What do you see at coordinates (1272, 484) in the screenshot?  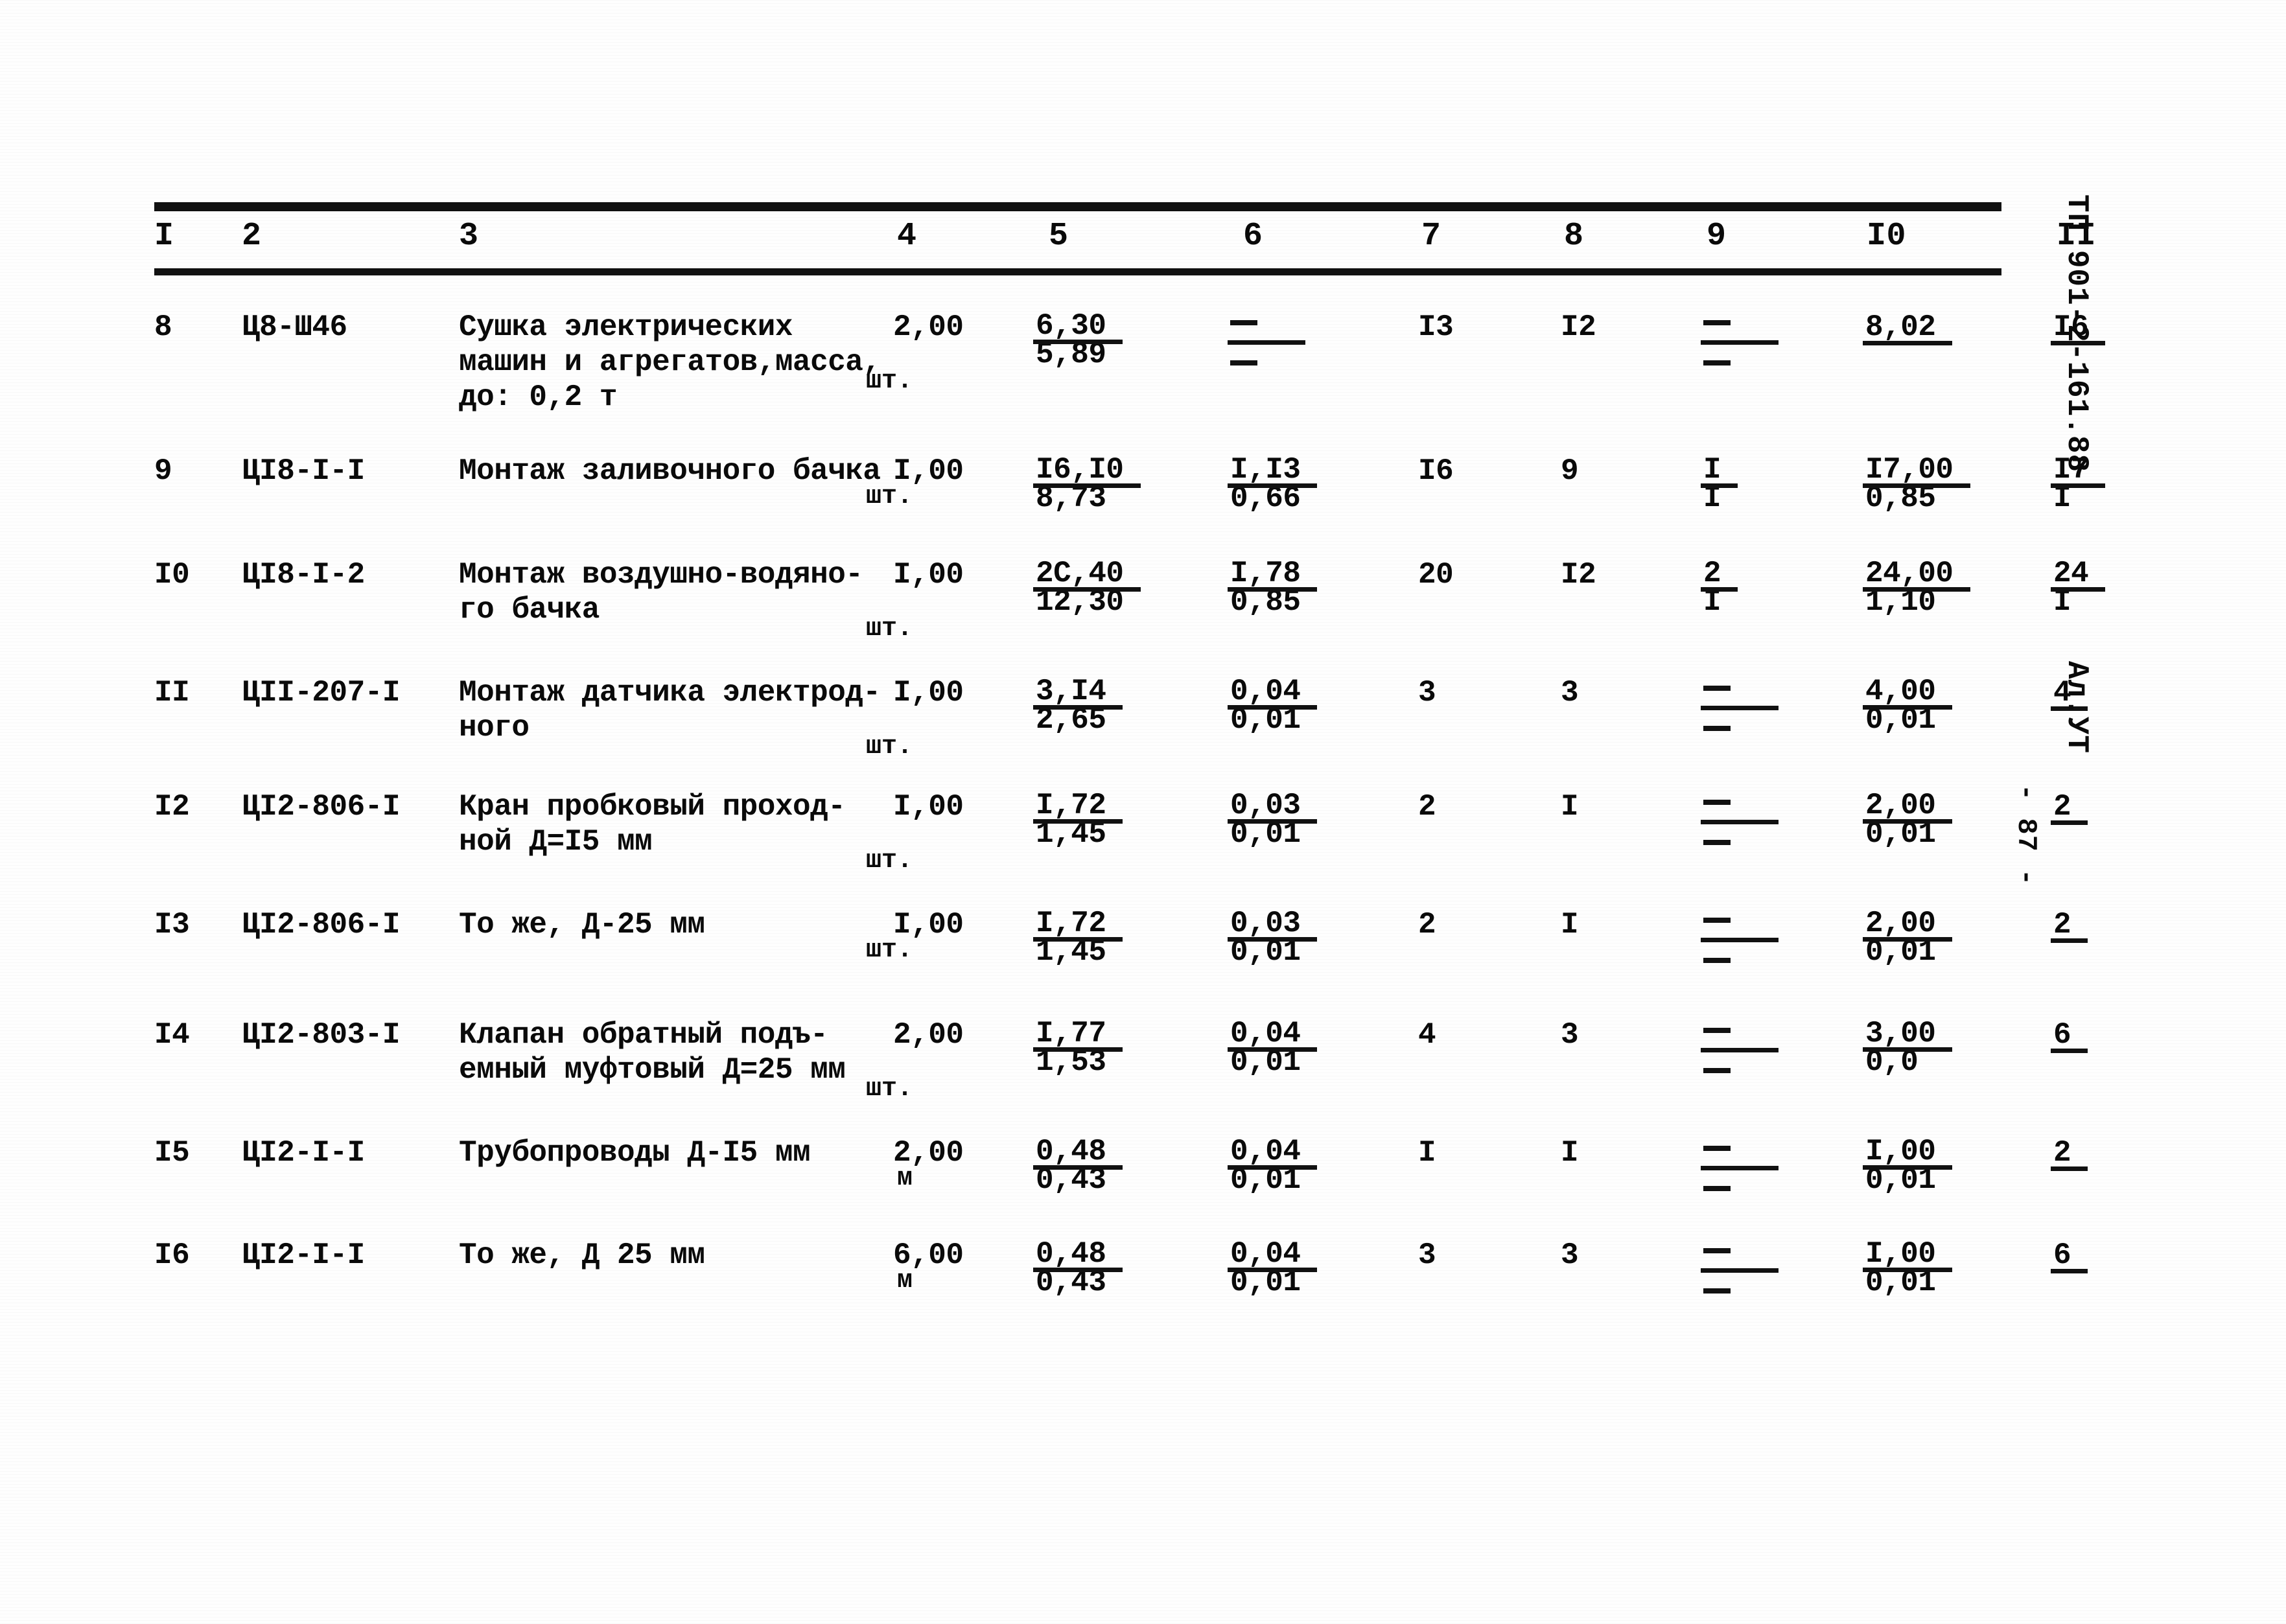 I see `col6-fraction: I,I3 0,66` at bounding box center [1272, 484].